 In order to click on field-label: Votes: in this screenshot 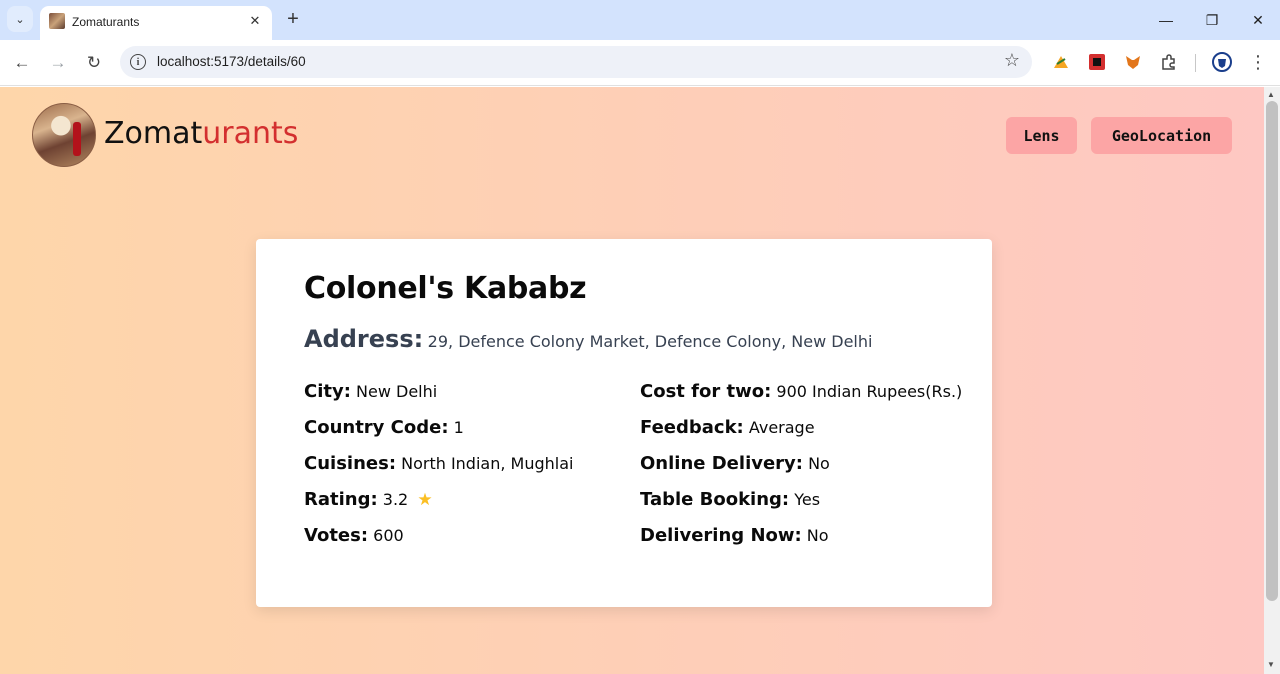, I will do `click(336, 535)`.